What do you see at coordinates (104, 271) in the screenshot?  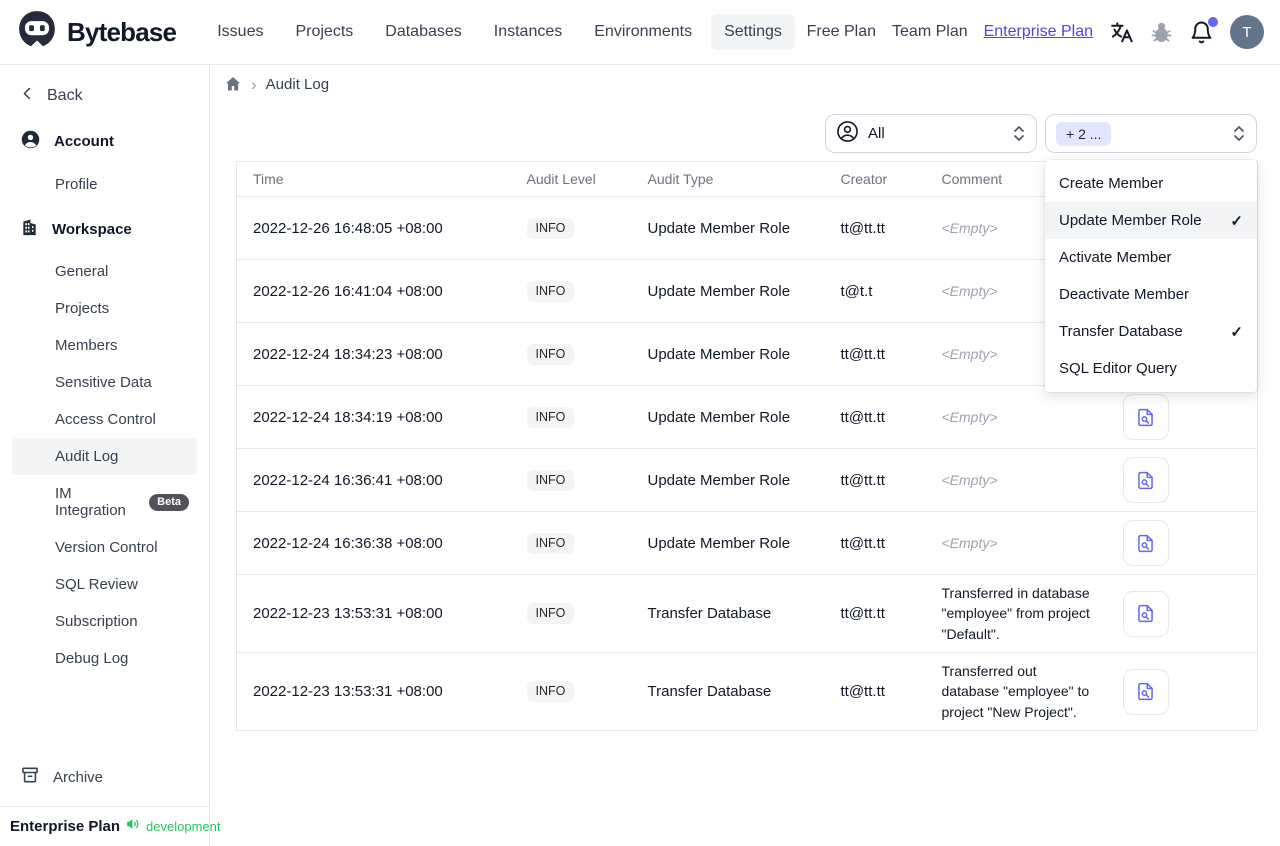 I see `sidebar-item-general: General` at bounding box center [104, 271].